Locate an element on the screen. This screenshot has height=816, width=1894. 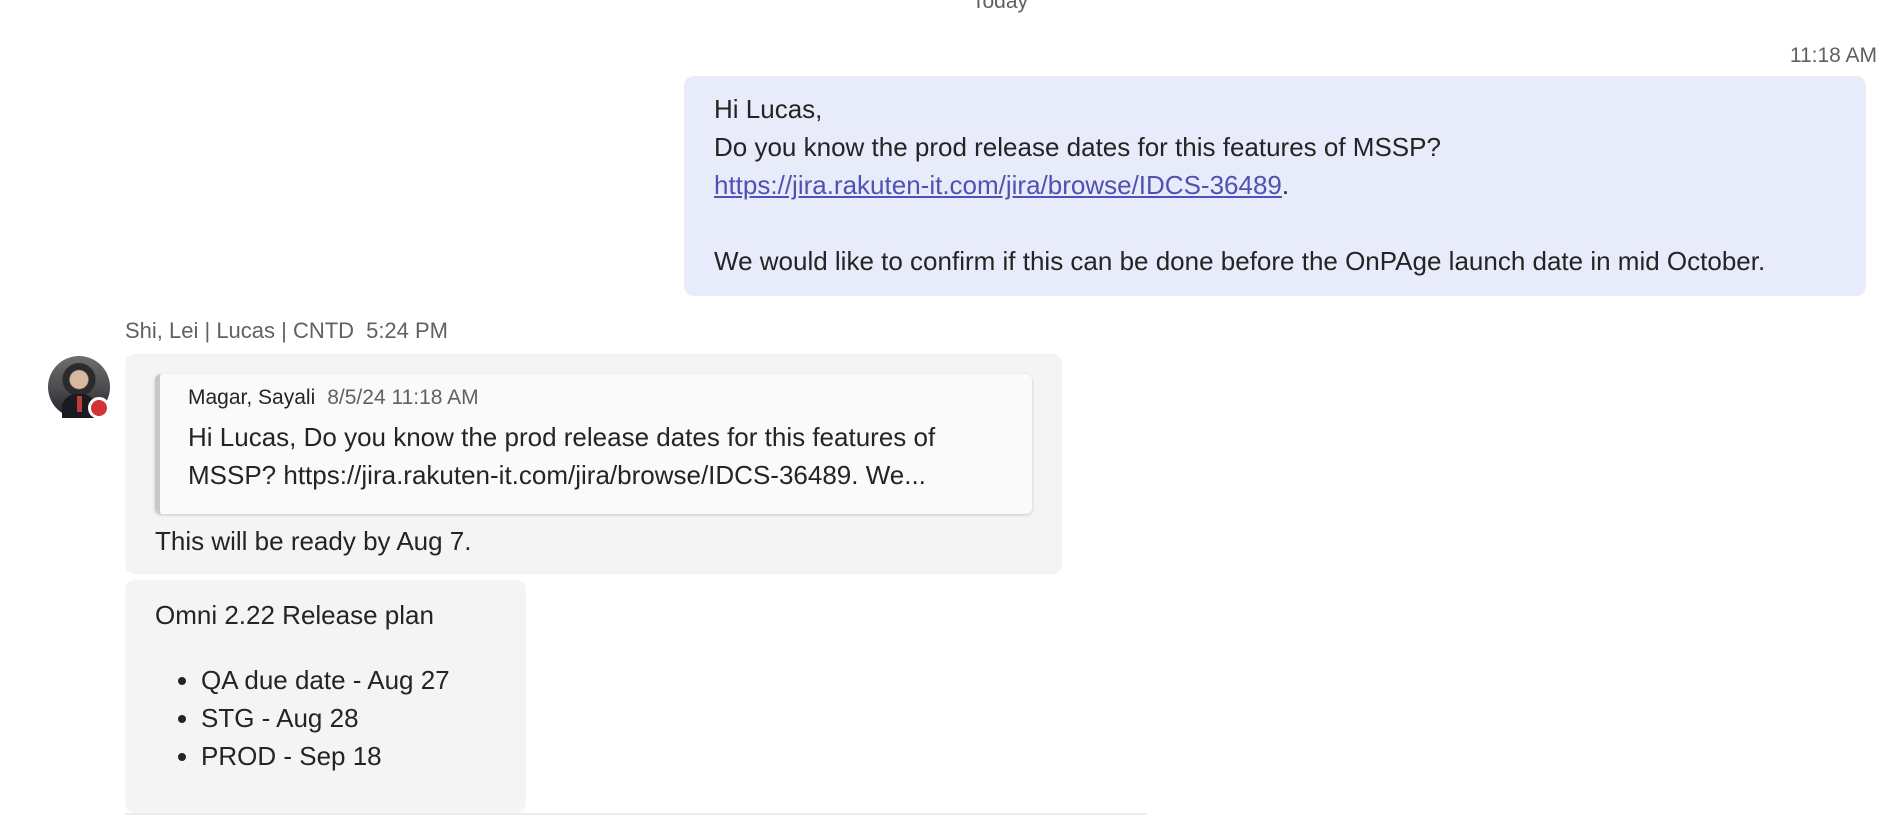
reply-text: This will be ready by Aug 7. is located at coordinates (313, 541).